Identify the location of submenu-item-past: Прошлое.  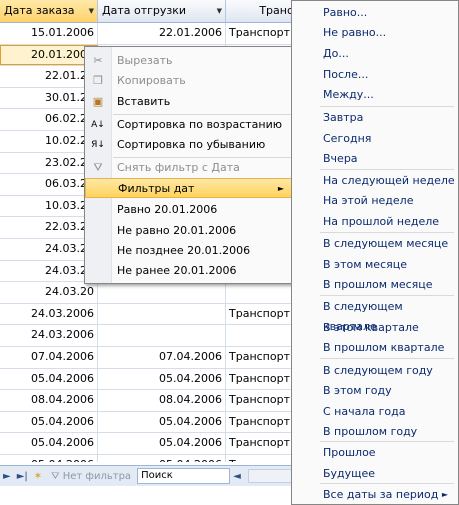
(349, 453).